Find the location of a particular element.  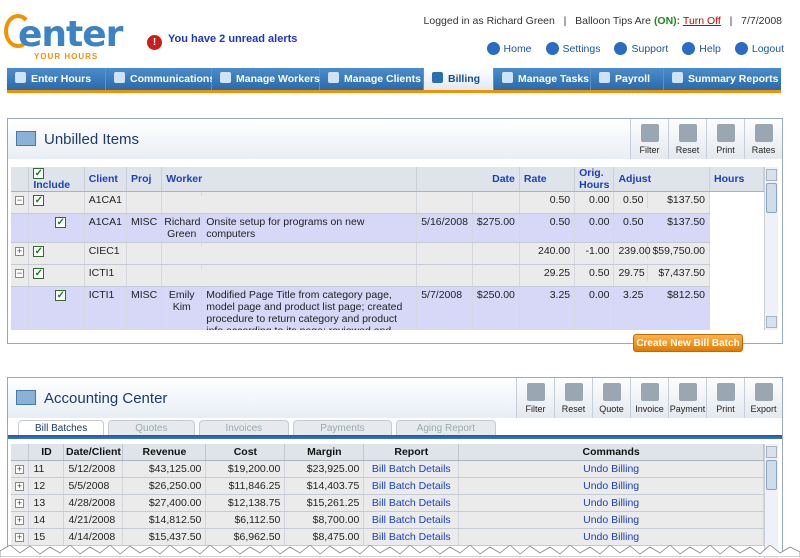

col-date-client: Date/Client is located at coordinates (93, 452).